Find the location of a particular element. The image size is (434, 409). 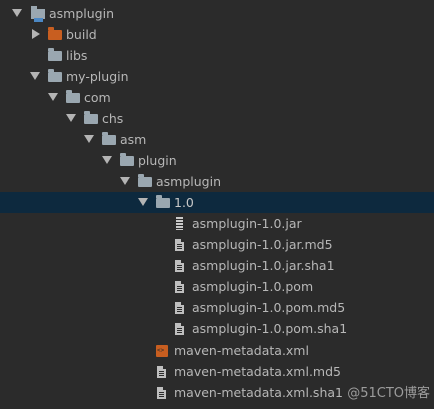

tree-file-maven-metadata-xml: <> maven-metadata.xml is located at coordinates (217, 350).